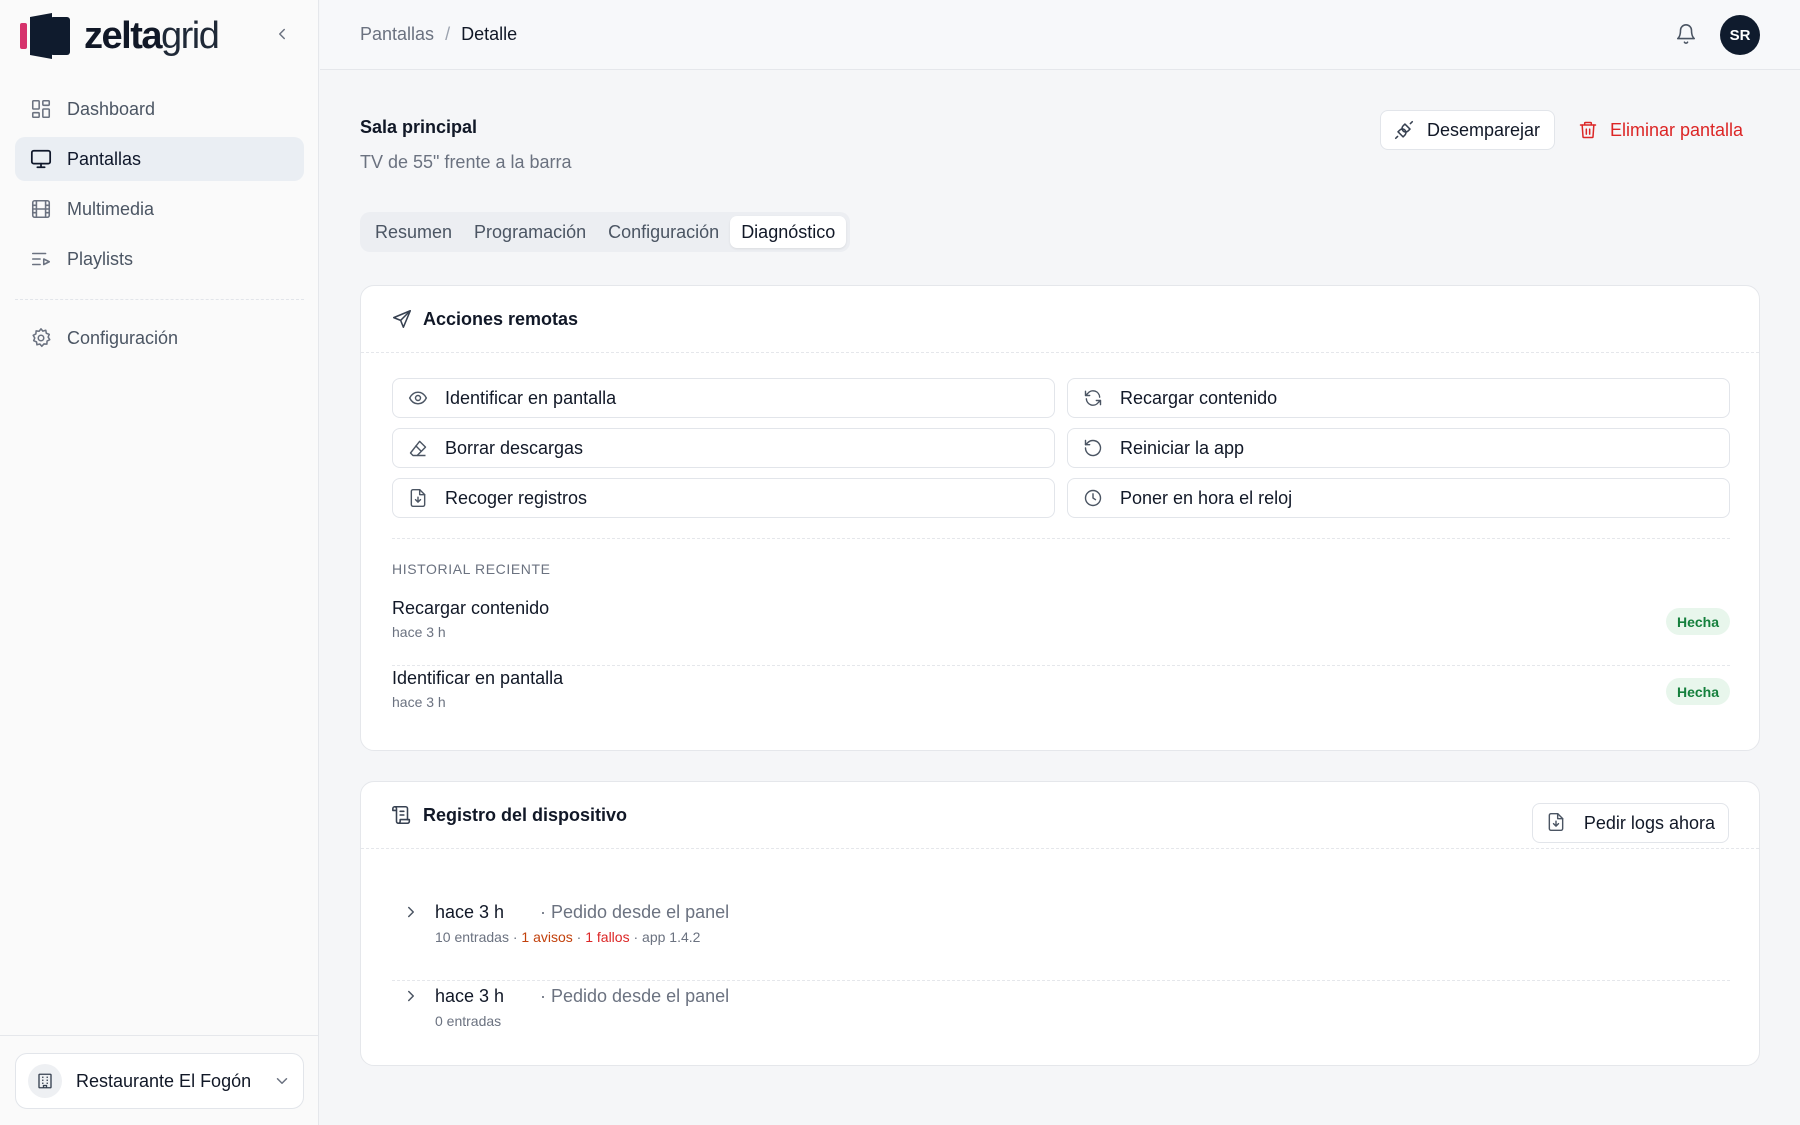 This screenshot has height=1125, width=1800. What do you see at coordinates (531, 397) in the screenshot?
I see `action-label: Identificar en pantalla` at bounding box center [531, 397].